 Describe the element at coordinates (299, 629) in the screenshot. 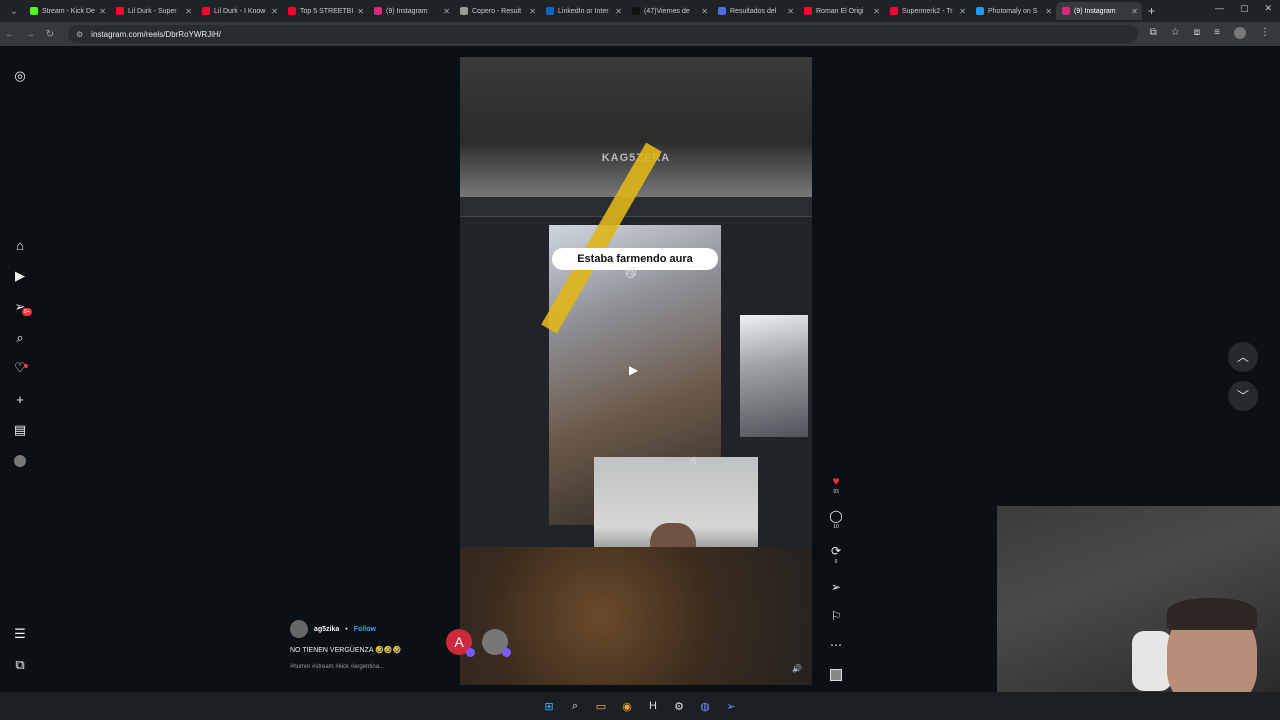

I see `author-avatar` at that location.